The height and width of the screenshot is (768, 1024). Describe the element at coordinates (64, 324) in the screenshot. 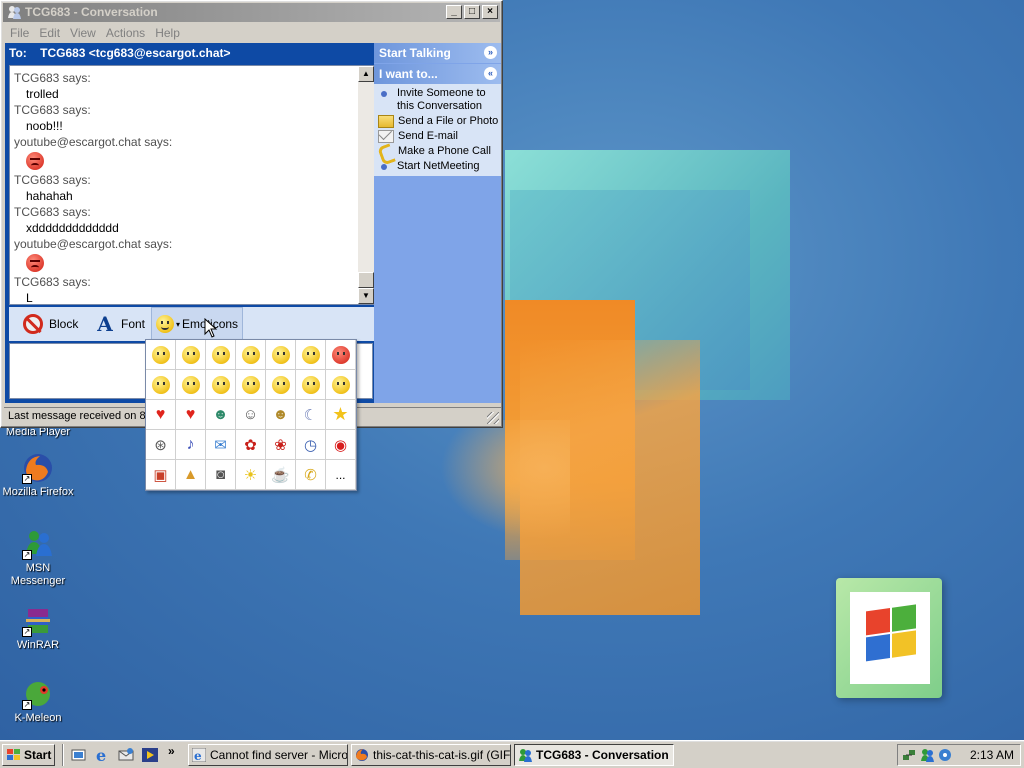

I see `block-label: Block` at that location.